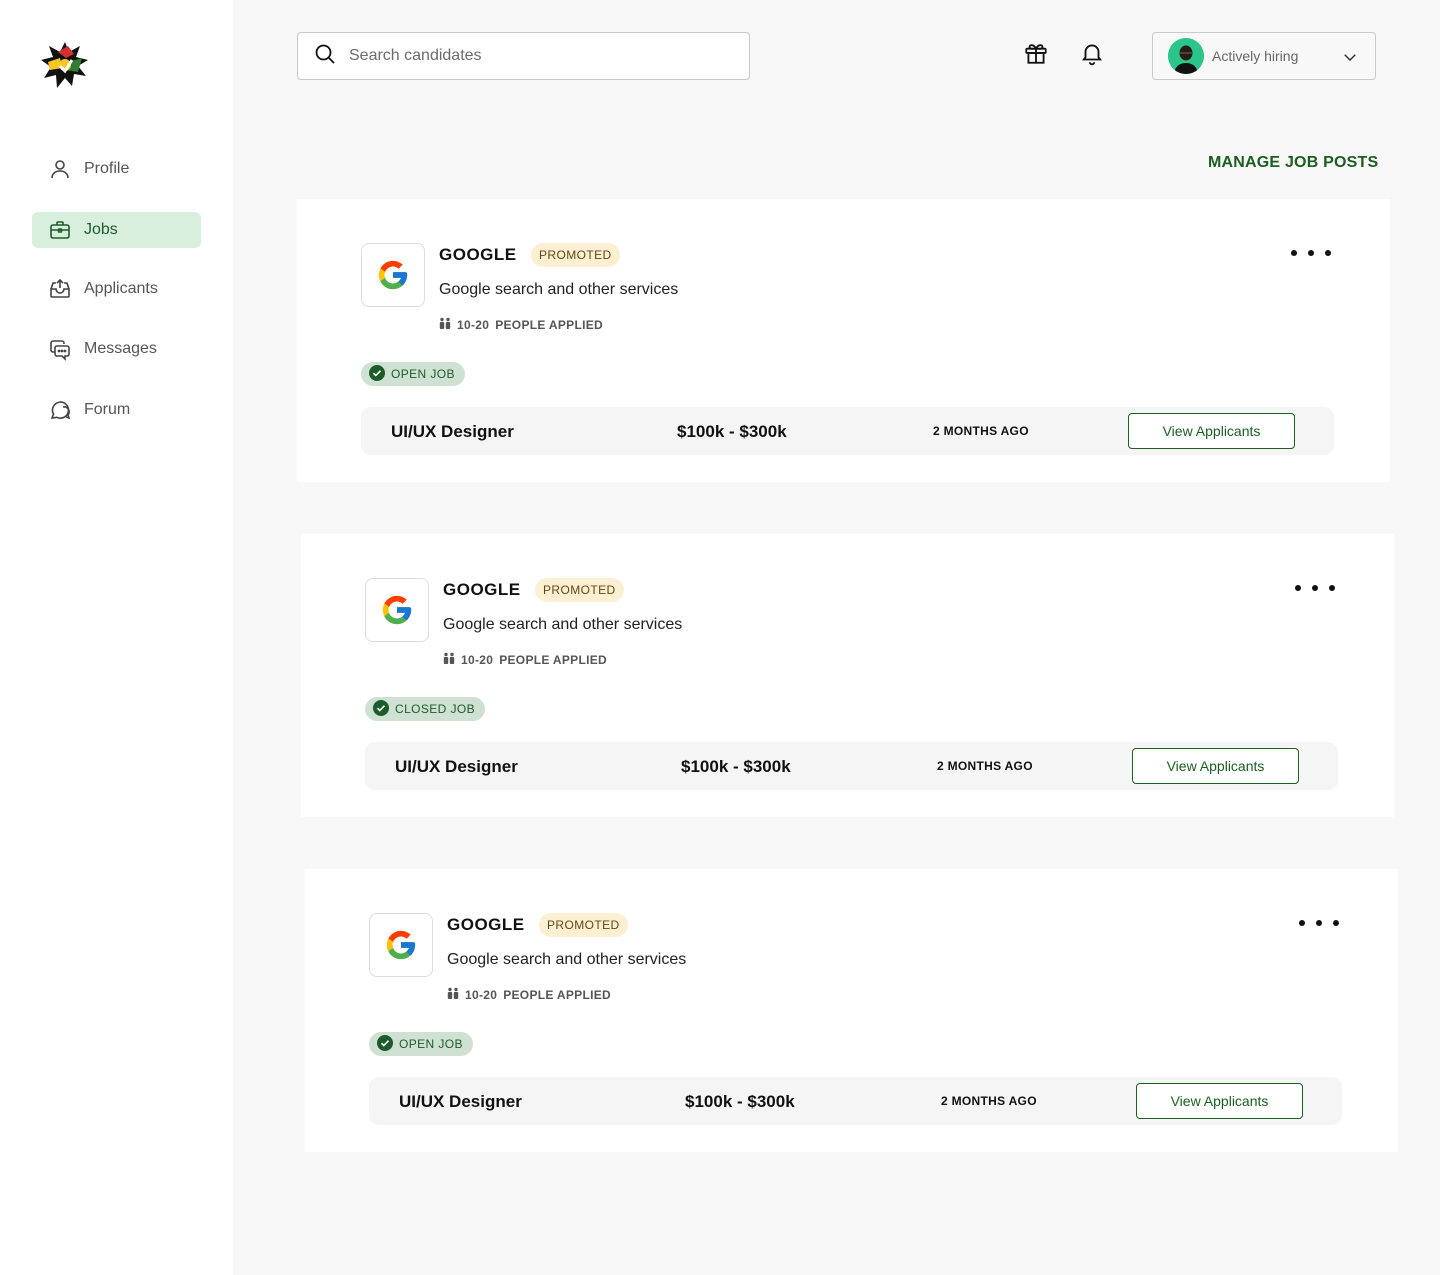 This screenshot has width=1440, height=1275. What do you see at coordinates (1255, 56) in the screenshot?
I see `hiring-status-label: Actively hiring` at bounding box center [1255, 56].